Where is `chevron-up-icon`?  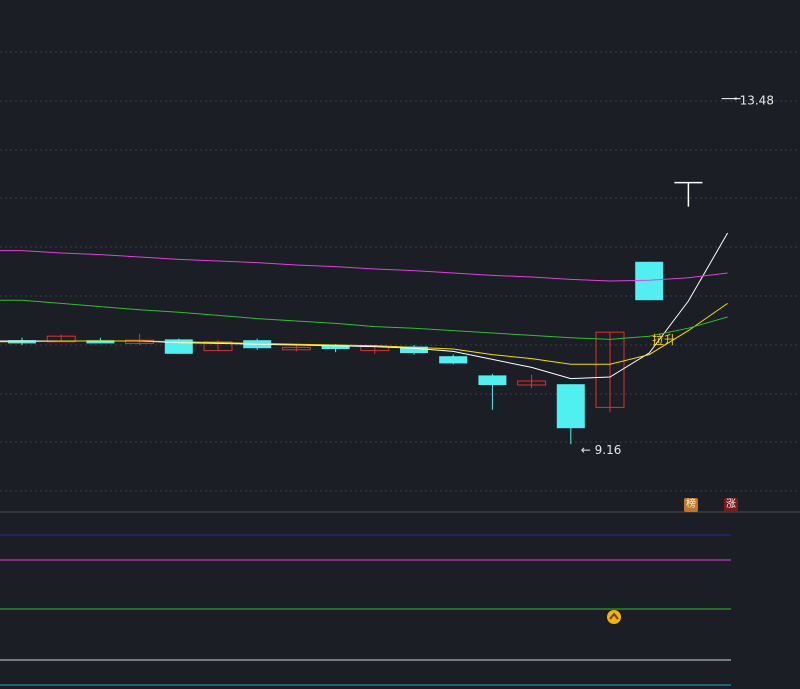 chevron-up-icon is located at coordinates (614, 617).